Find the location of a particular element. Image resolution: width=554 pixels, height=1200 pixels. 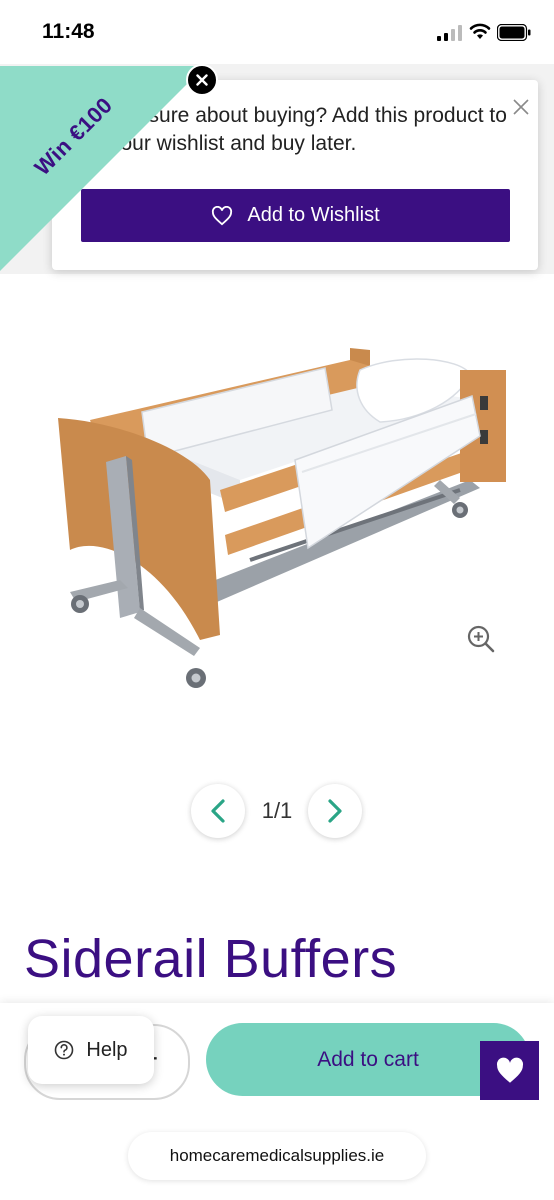

chevron-left-icon is located at coordinates (218, 811).